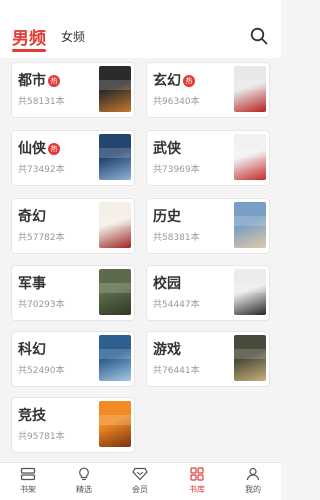  What do you see at coordinates (73, 293) in the screenshot?
I see `category-card: 军事共70293本` at bounding box center [73, 293].